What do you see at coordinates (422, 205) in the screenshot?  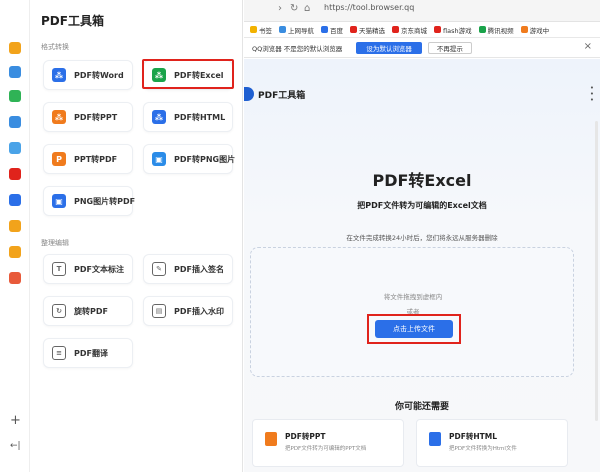 I see `page-subtitle: 把PDF文件转为可编辑的Excel文档` at bounding box center [422, 205].